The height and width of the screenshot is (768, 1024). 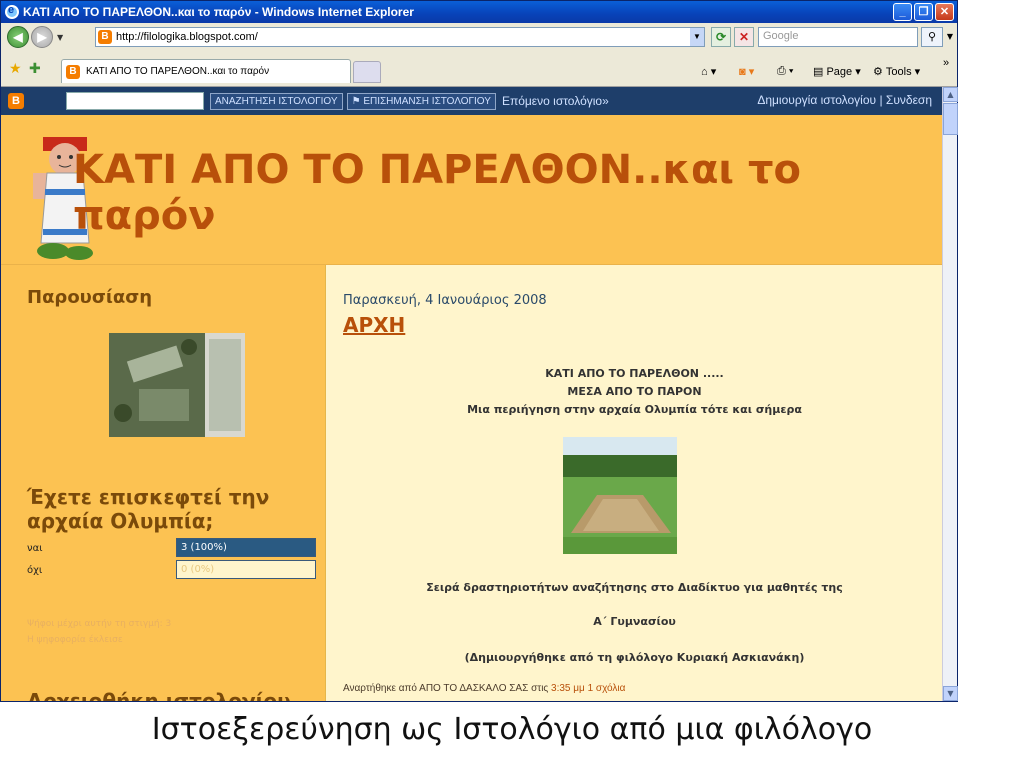 What do you see at coordinates (60, 37) in the screenshot?
I see `history-dropdown-icon: ▼` at bounding box center [60, 37].